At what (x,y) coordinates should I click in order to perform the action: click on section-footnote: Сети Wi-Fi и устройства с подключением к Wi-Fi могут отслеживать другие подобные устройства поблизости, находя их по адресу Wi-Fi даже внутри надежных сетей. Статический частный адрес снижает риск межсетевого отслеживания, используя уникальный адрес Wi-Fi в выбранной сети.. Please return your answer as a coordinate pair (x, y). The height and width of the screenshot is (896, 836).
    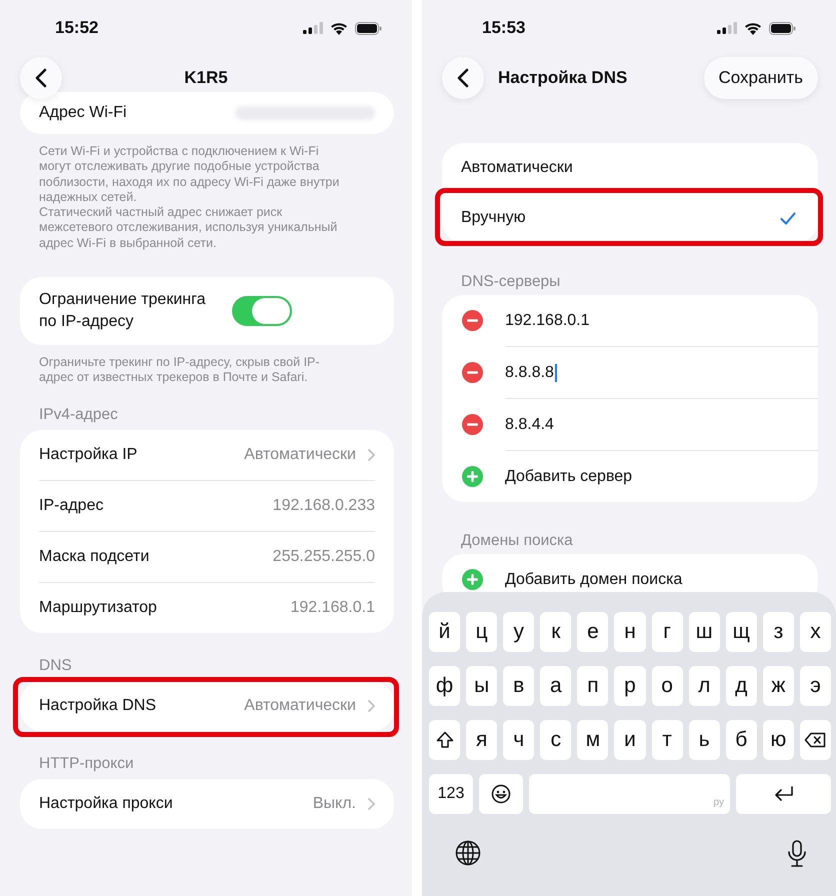
    Looking at the image, I should click on (189, 197).